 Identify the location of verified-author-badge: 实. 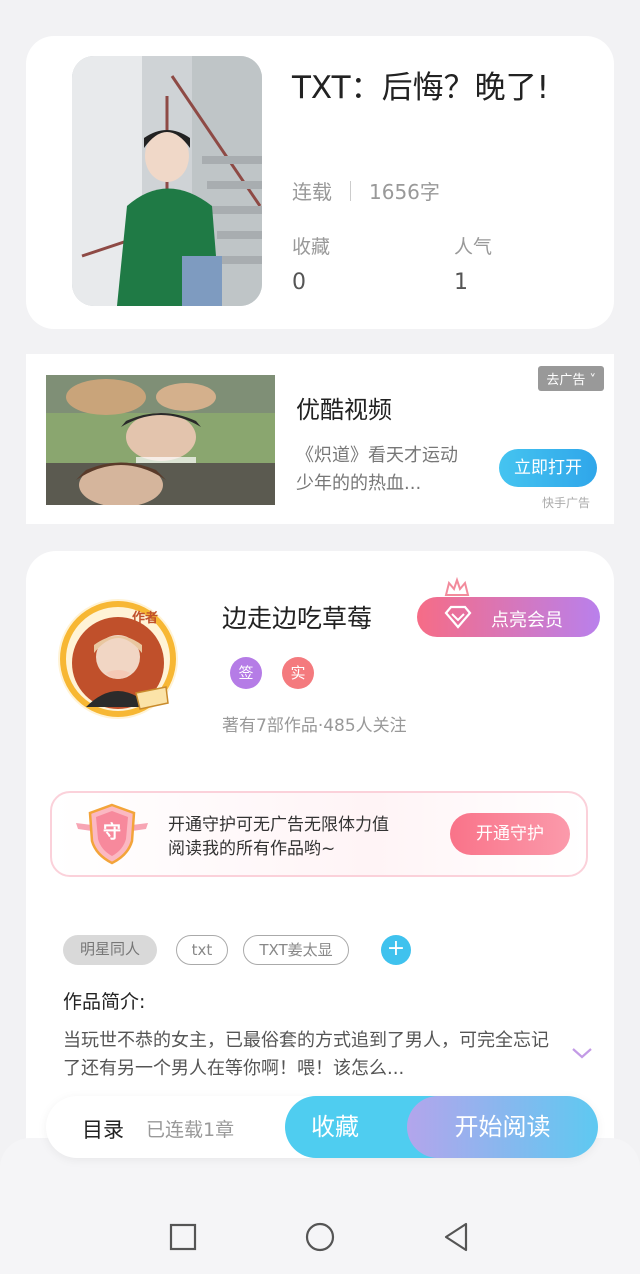
(298, 673).